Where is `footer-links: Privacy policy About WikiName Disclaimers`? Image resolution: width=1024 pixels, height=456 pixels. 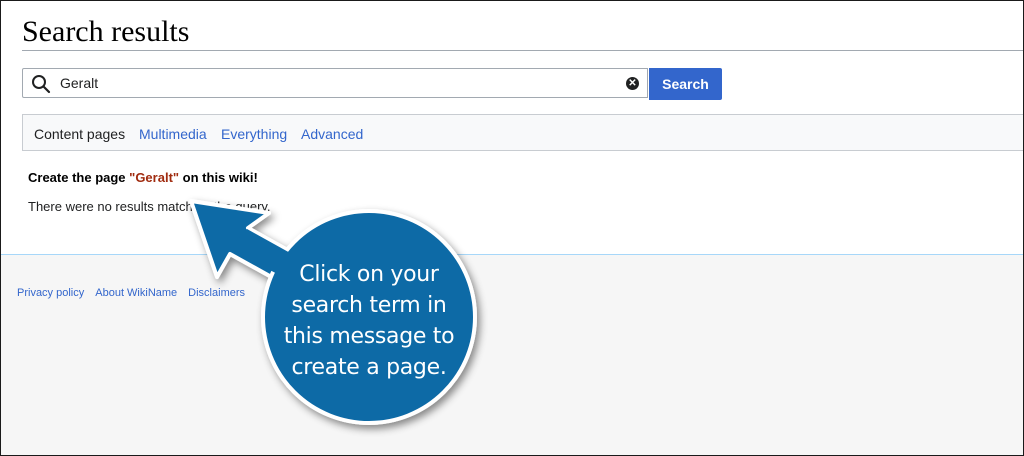
footer-links: Privacy policy About WikiName Disclaimers is located at coordinates (136, 293).